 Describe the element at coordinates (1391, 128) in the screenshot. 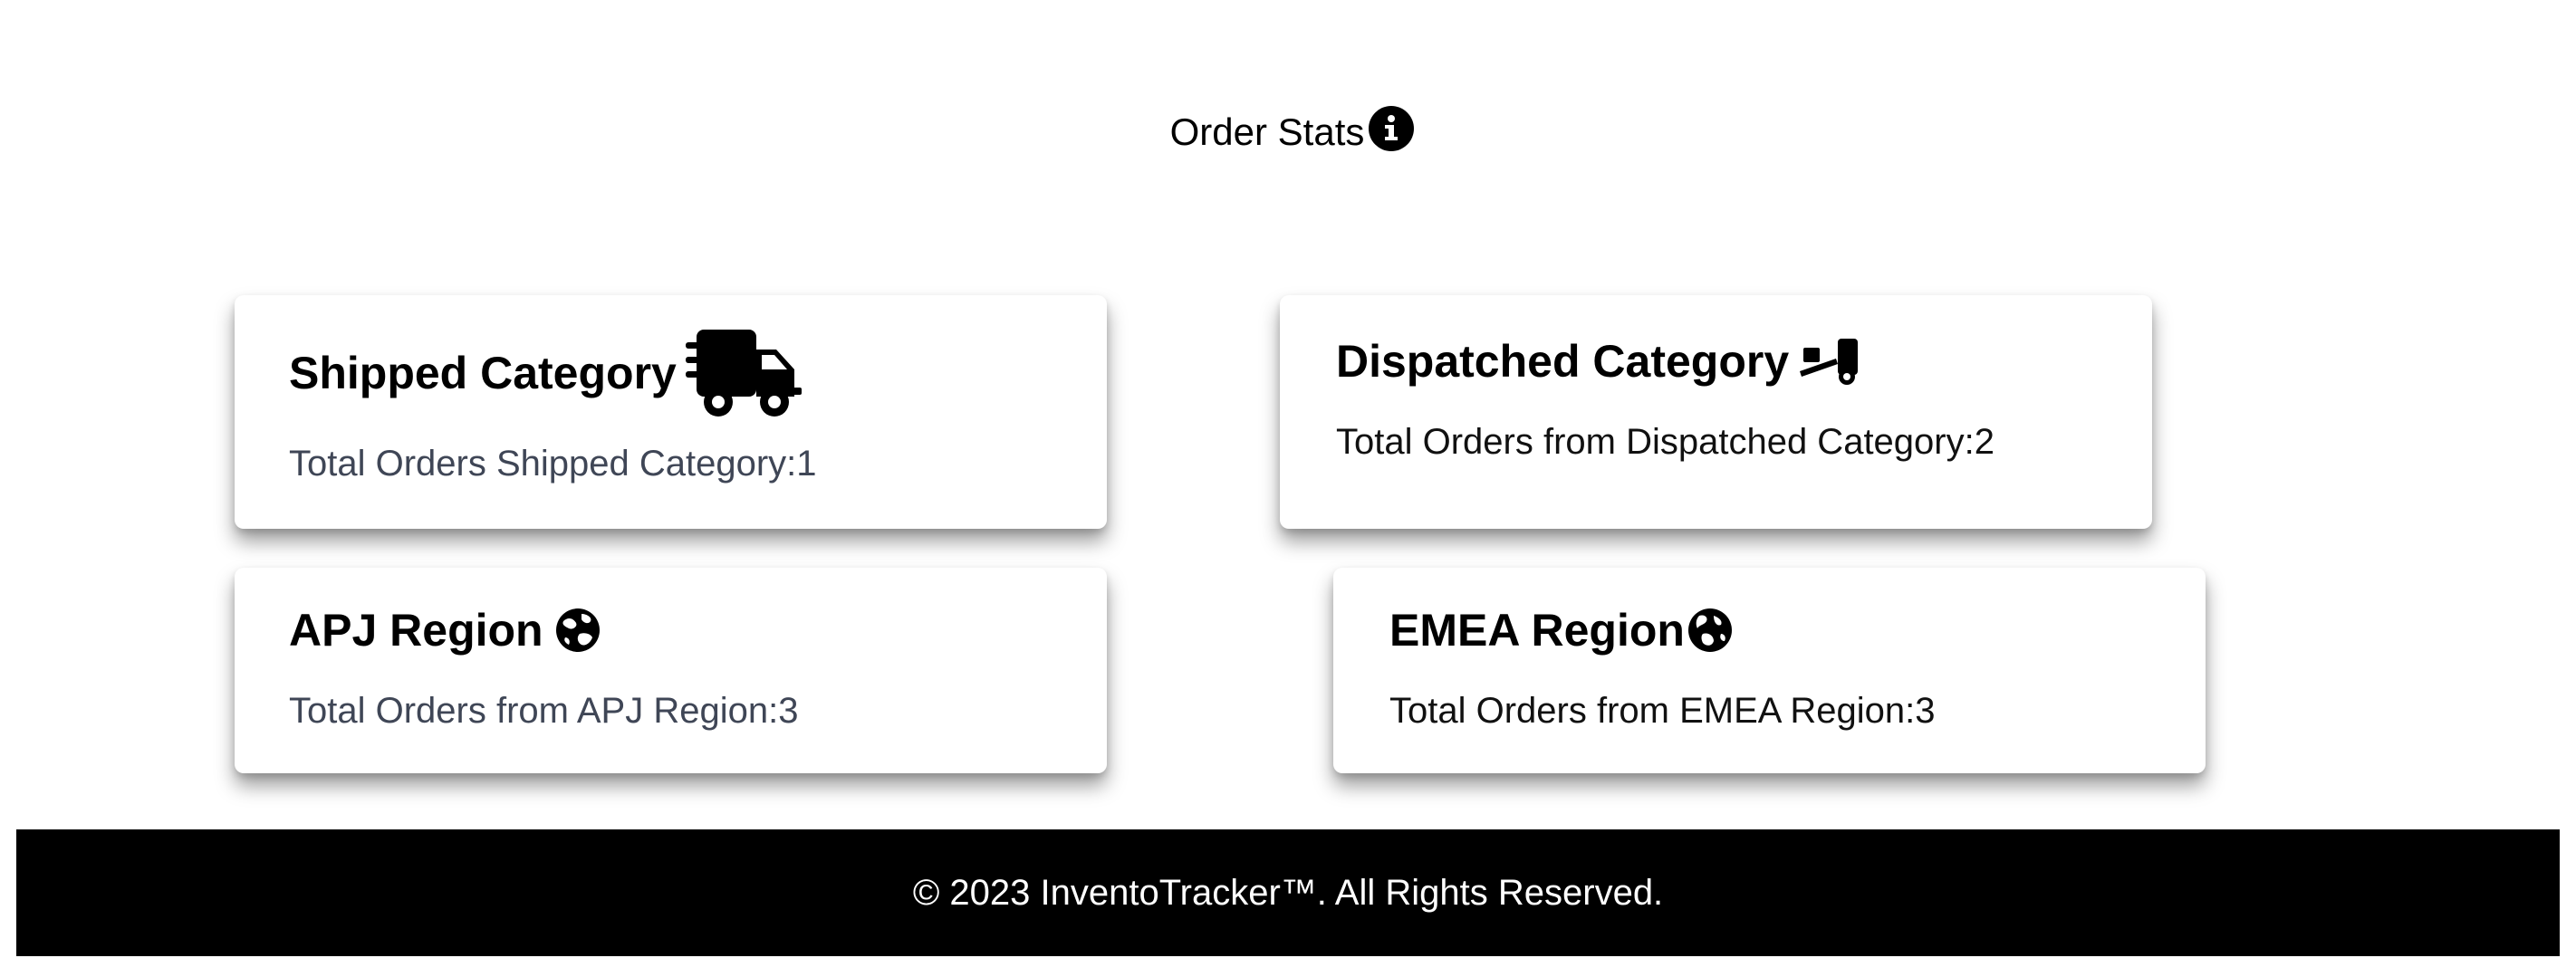

I see `info-icon` at that location.